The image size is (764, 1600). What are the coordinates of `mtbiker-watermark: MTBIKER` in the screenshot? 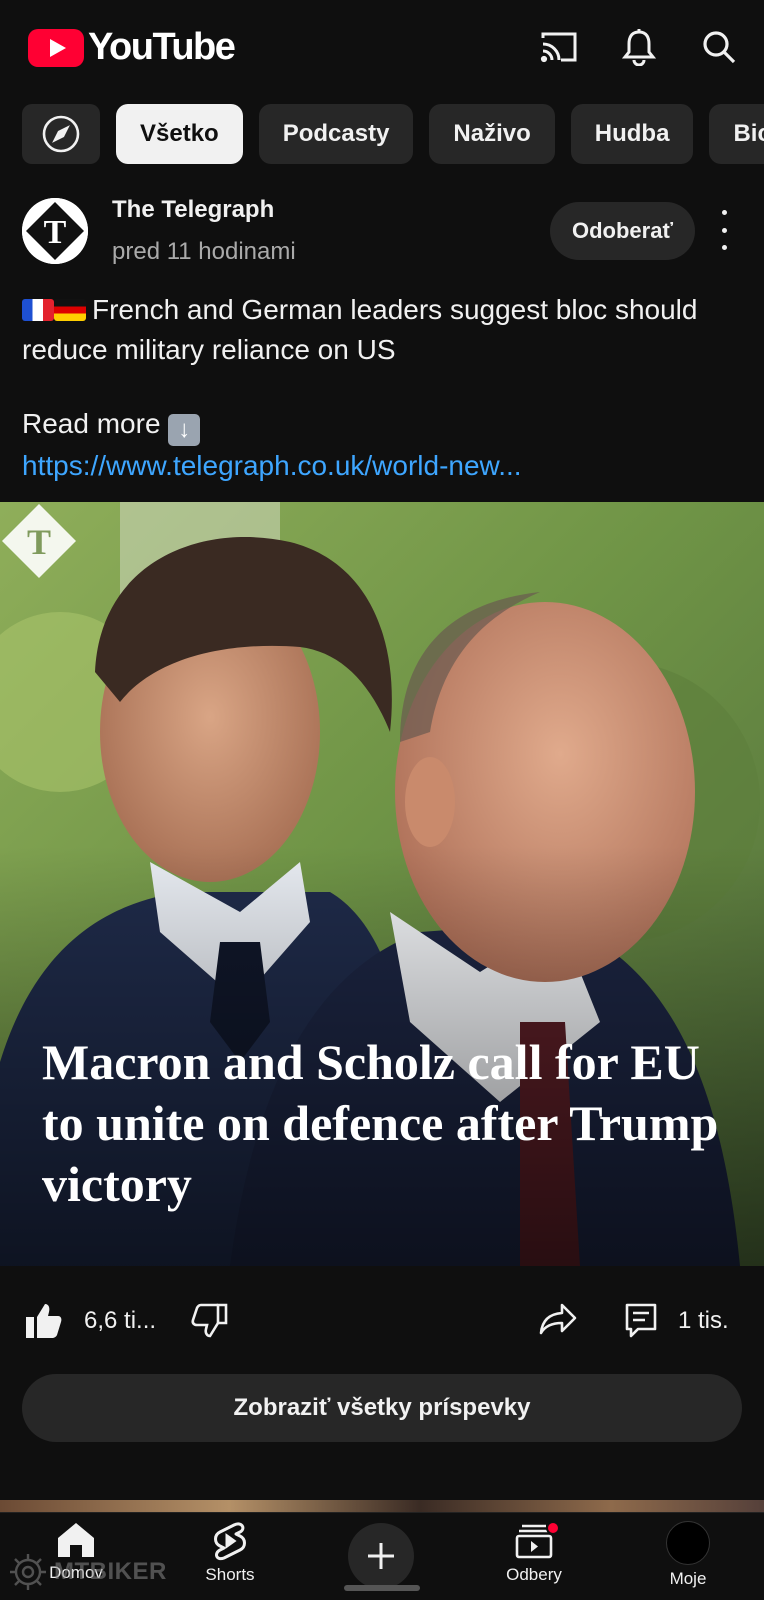 It's located at (87, 1572).